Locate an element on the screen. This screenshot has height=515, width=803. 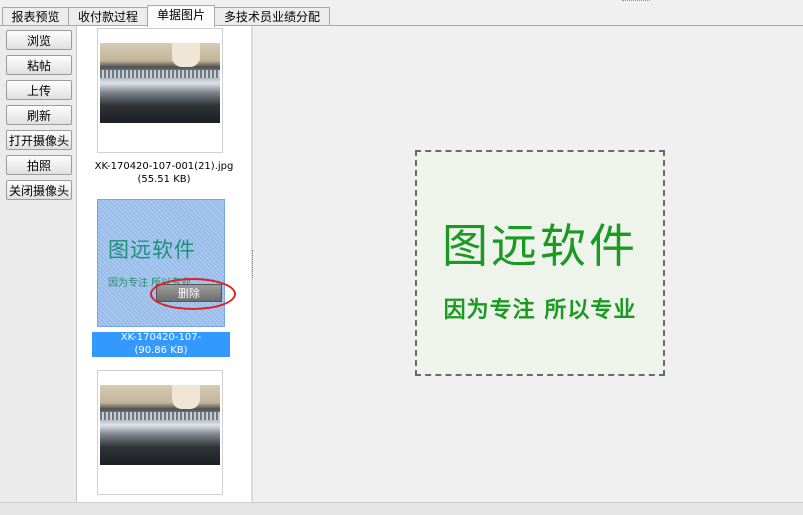
capture-button: 拍照 is located at coordinates (39, 165).